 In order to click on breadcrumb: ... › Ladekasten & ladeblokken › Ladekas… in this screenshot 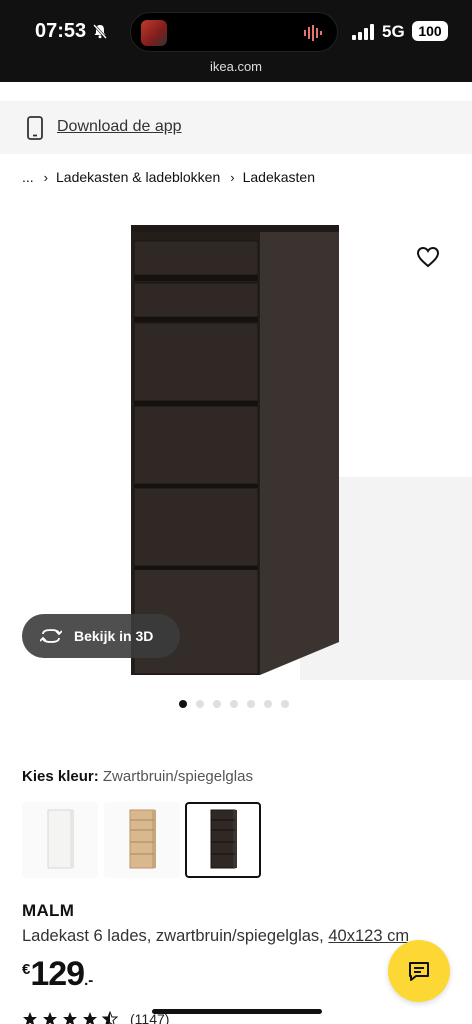, I will do `click(168, 177)`.